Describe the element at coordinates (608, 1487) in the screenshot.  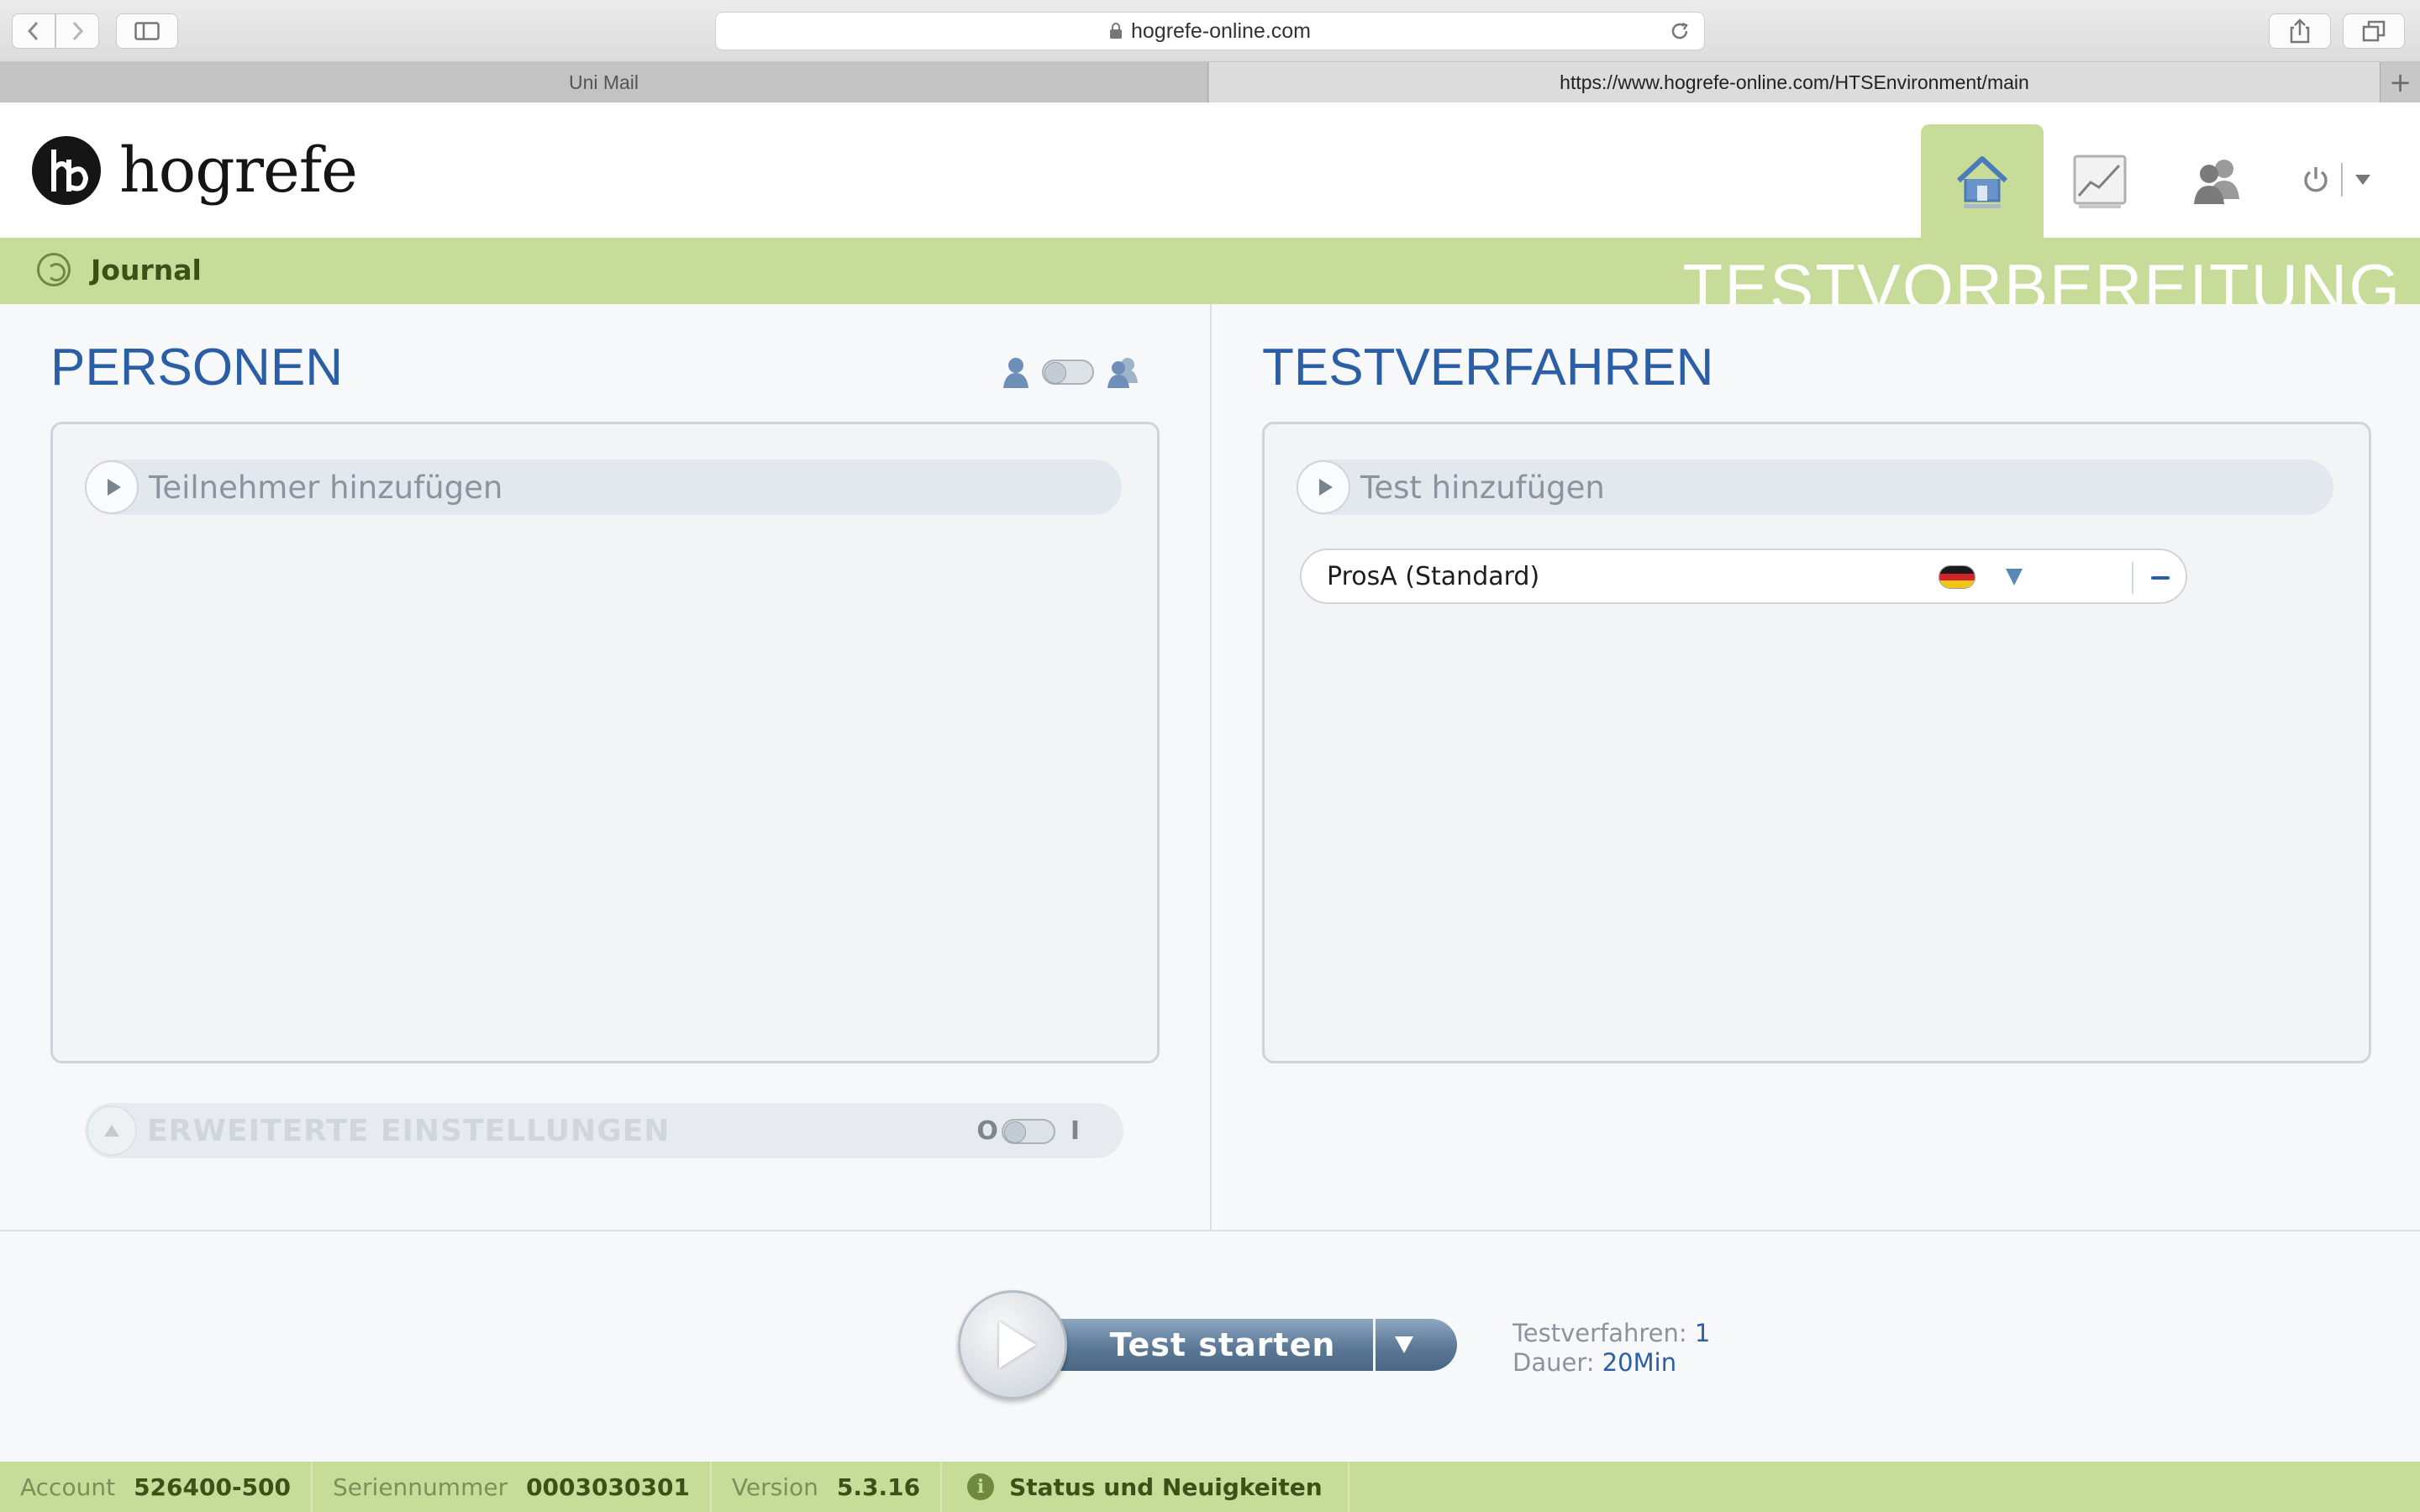
I see `serial-value: 0003030301` at that location.